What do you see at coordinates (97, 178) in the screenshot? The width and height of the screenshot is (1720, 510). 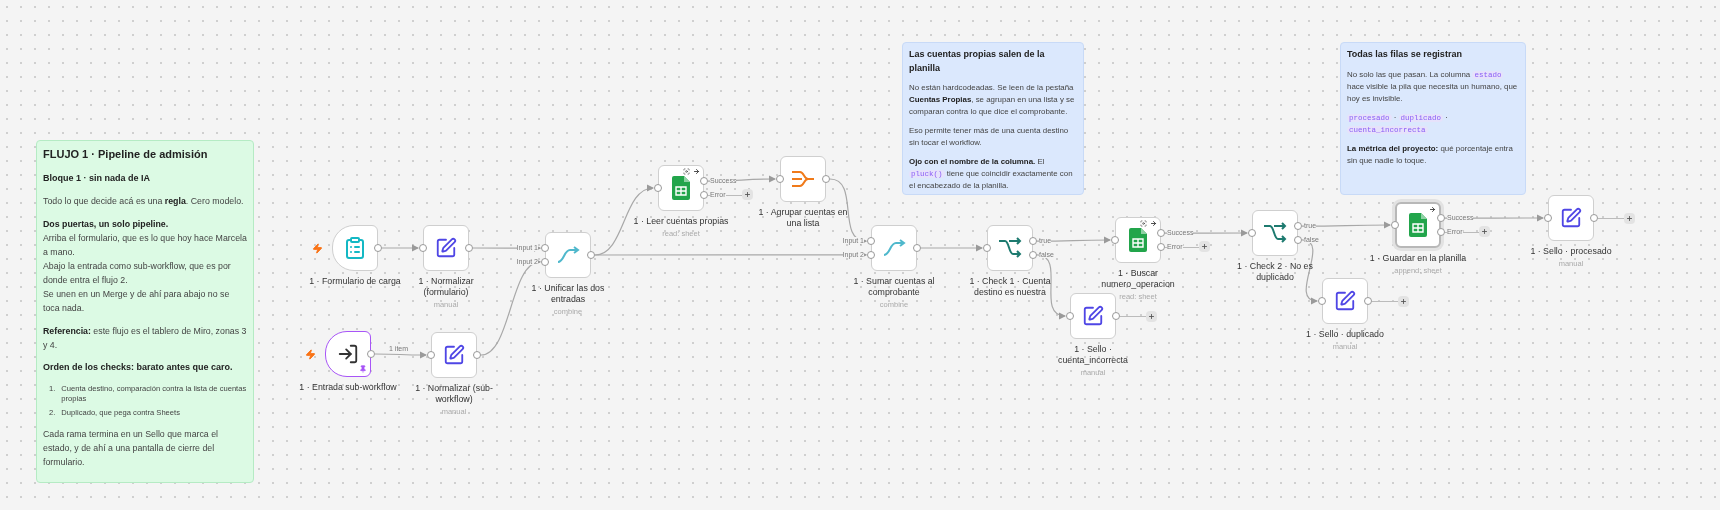 I see `note-heading: Bloque 1 · sin nada de IA` at bounding box center [97, 178].